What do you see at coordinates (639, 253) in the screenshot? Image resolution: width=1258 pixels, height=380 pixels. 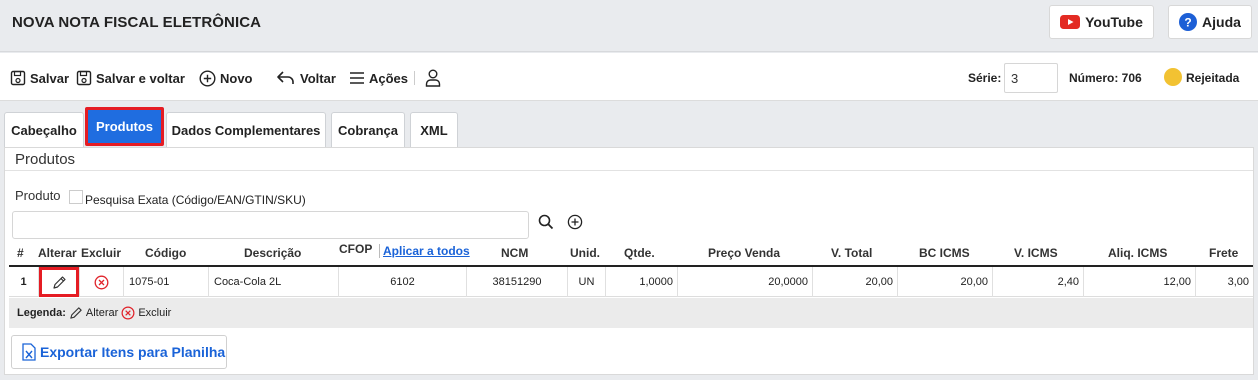 I see `col-qtde: Qtde.` at bounding box center [639, 253].